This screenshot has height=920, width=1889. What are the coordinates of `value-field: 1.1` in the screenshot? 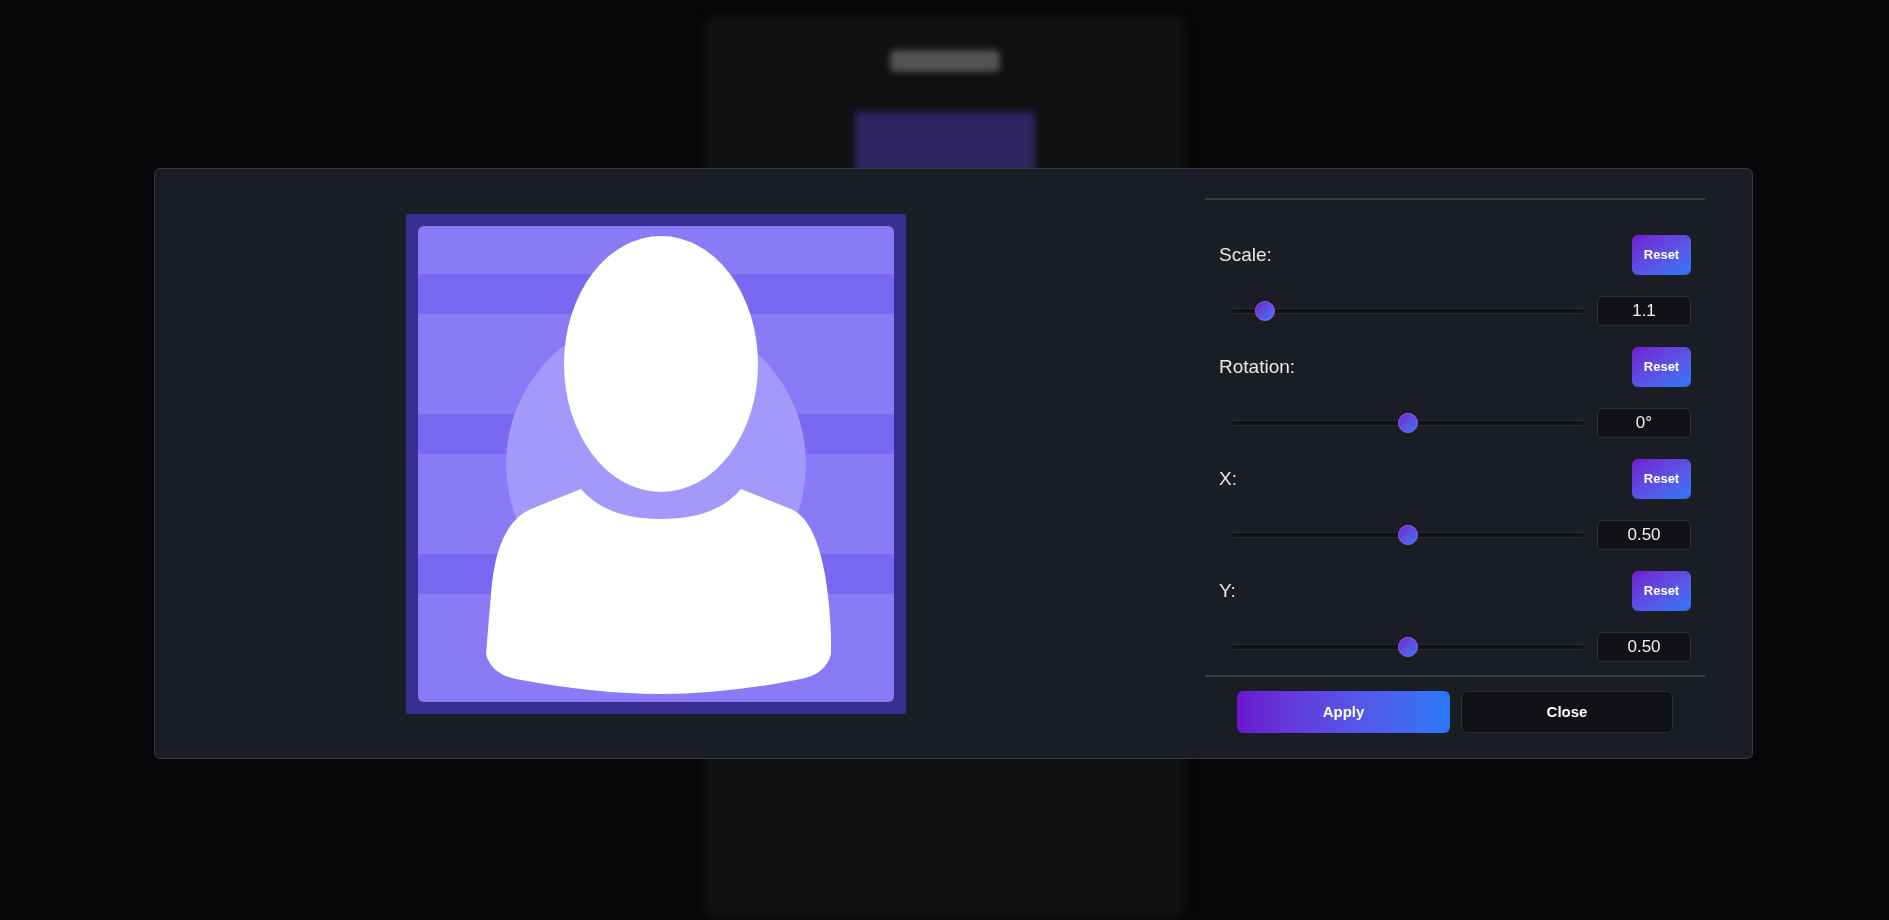 It's located at (1644, 311).